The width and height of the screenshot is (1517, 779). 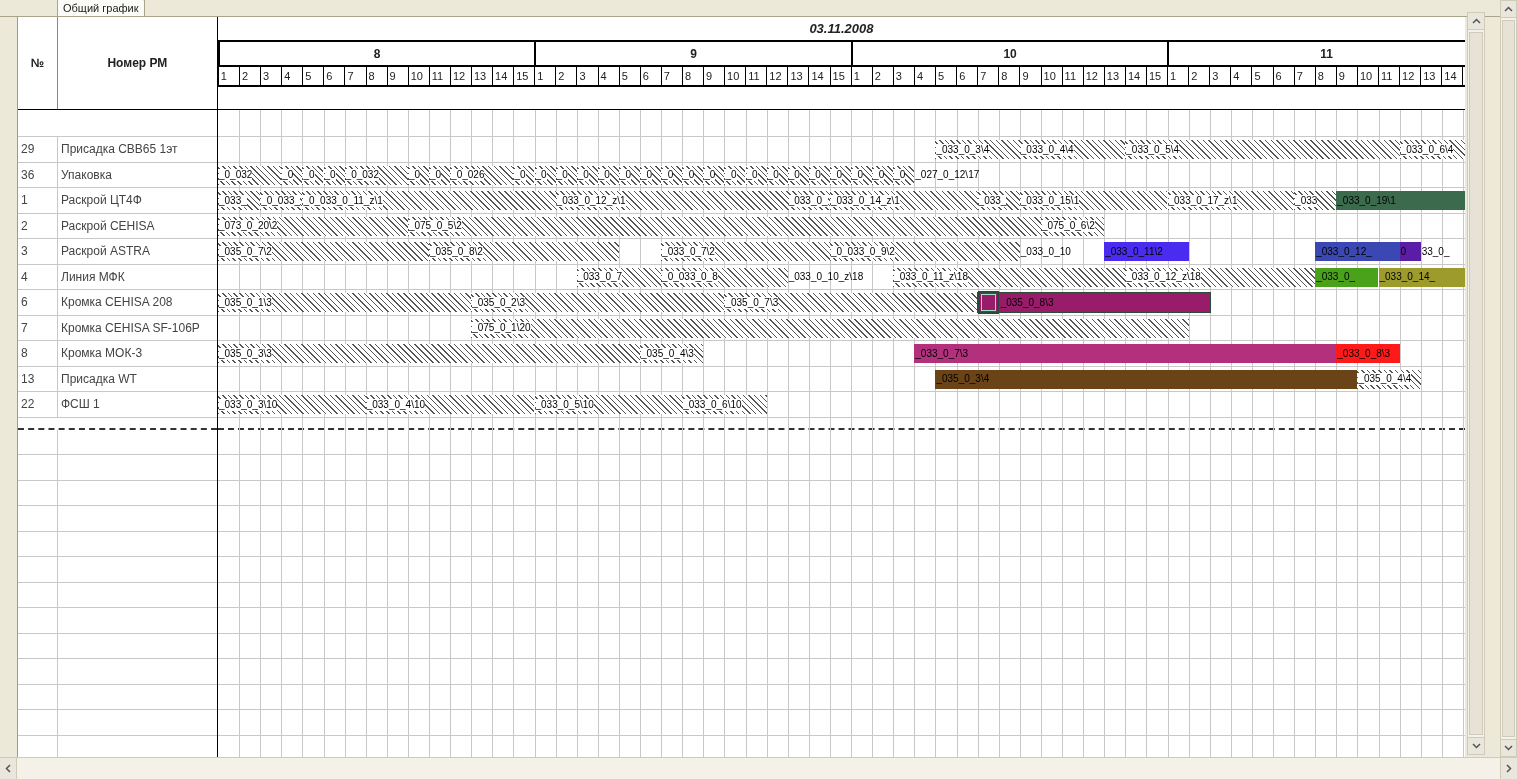 I want to click on task-label: 33_0_, so click(x=1442, y=251).